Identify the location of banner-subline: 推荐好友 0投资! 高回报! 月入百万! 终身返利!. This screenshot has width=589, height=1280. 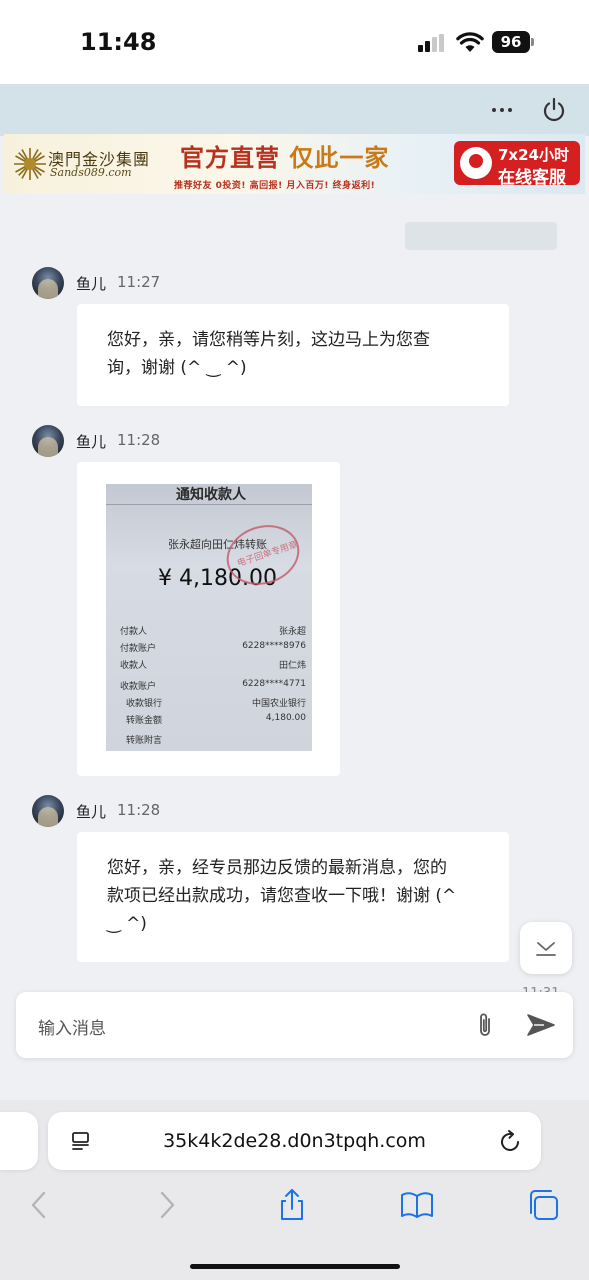
(275, 186).